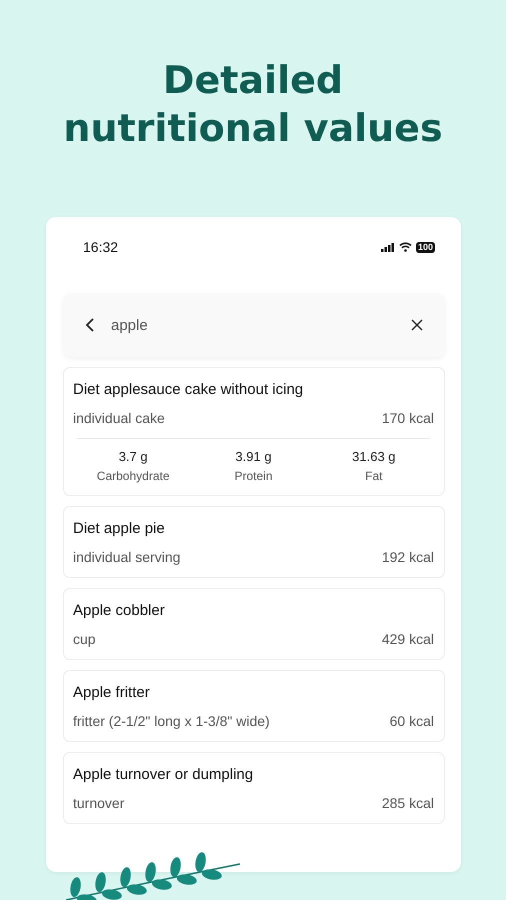 The image size is (506, 900). What do you see at coordinates (119, 610) in the screenshot?
I see `food-name: Apple cobbler` at bounding box center [119, 610].